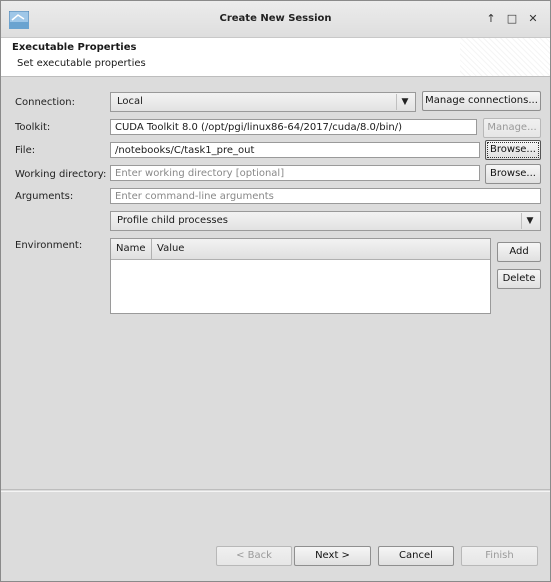 This screenshot has width=551, height=582. What do you see at coordinates (512, 19) in the screenshot?
I see `restore-icon: □` at bounding box center [512, 19].